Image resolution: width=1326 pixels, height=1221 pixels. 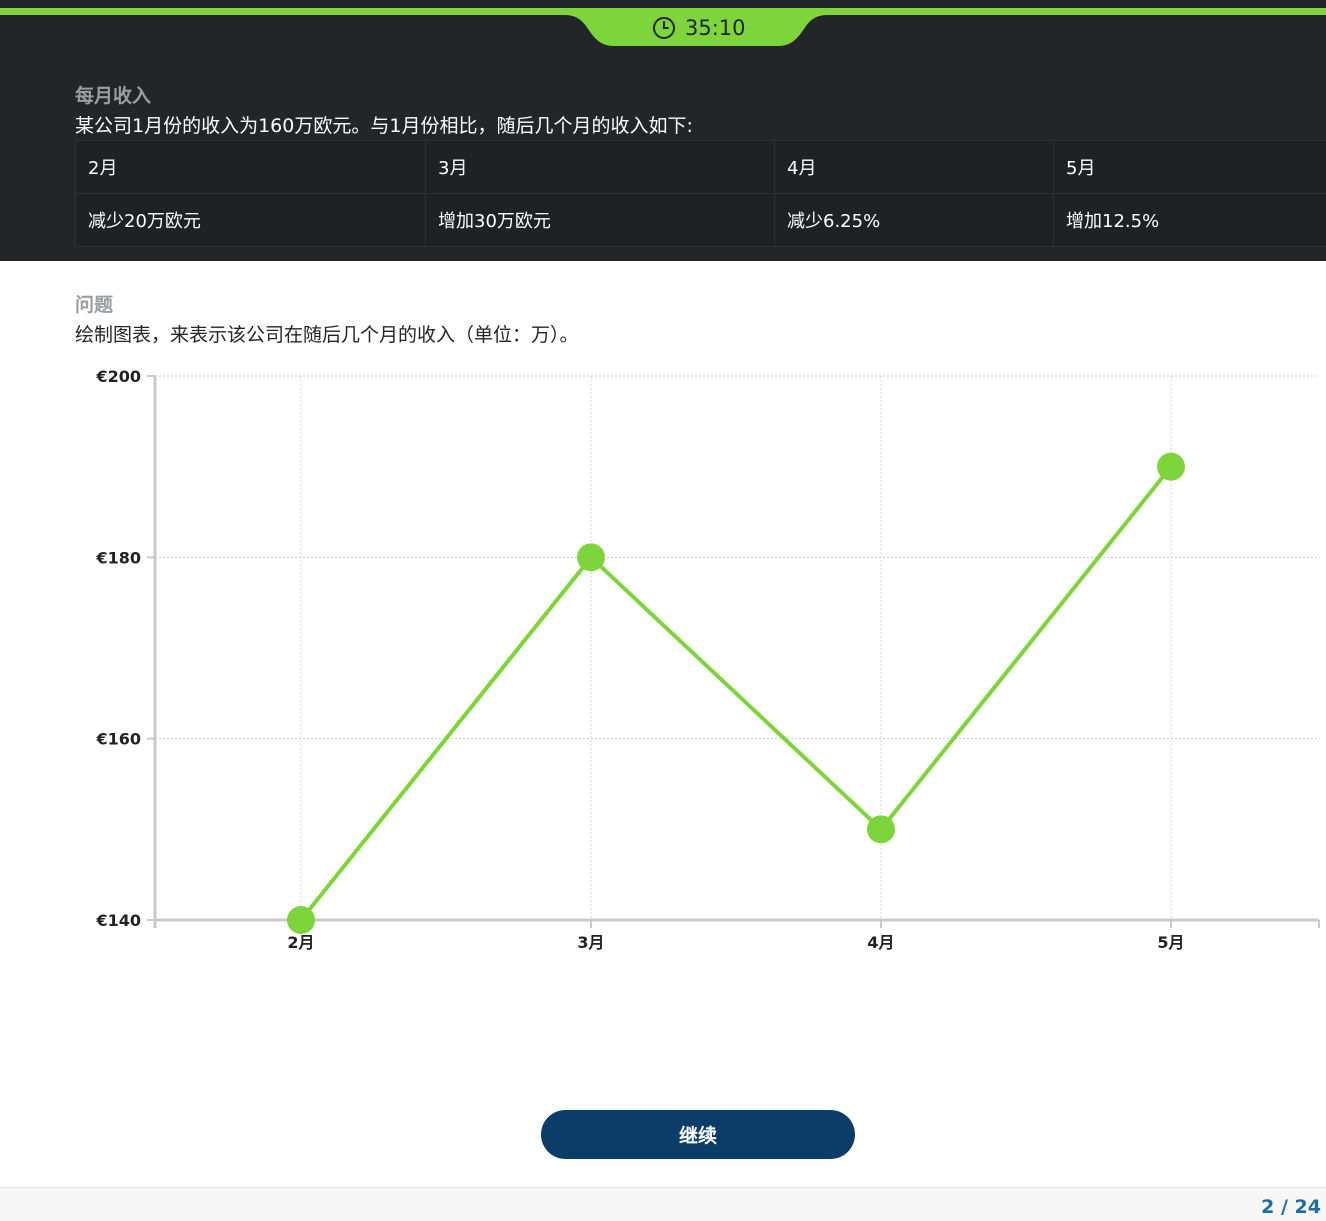 What do you see at coordinates (118, 376) in the screenshot?
I see `y-tick-label: €200` at bounding box center [118, 376].